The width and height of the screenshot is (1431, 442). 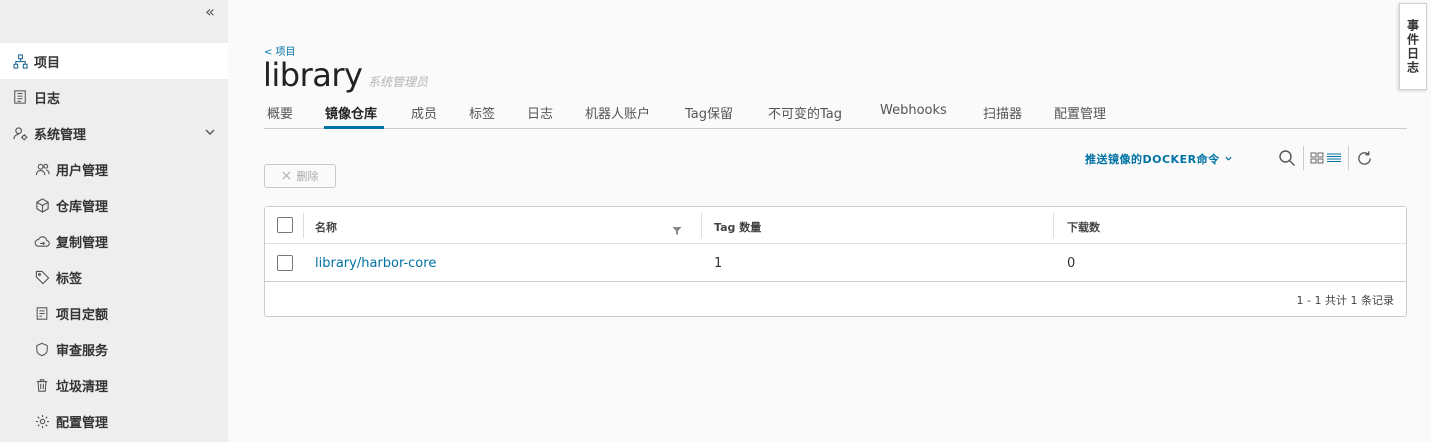 What do you see at coordinates (351, 112) in the screenshot?
I see `tab-repositories: 镜像仓库` at bounding box center [351, 112].